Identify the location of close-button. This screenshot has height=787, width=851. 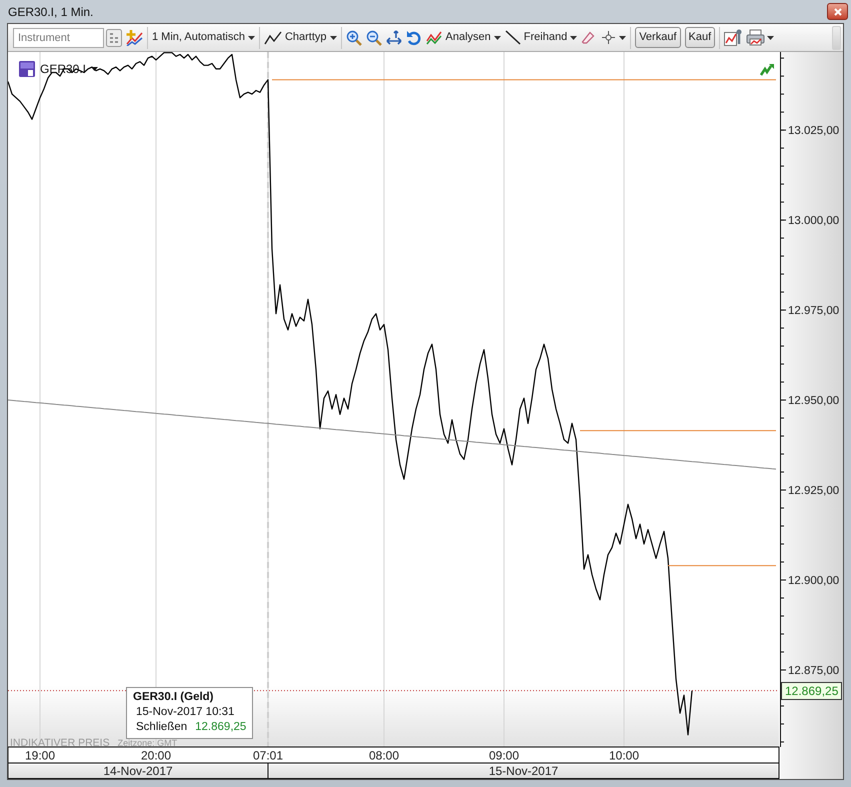
(837, 11).